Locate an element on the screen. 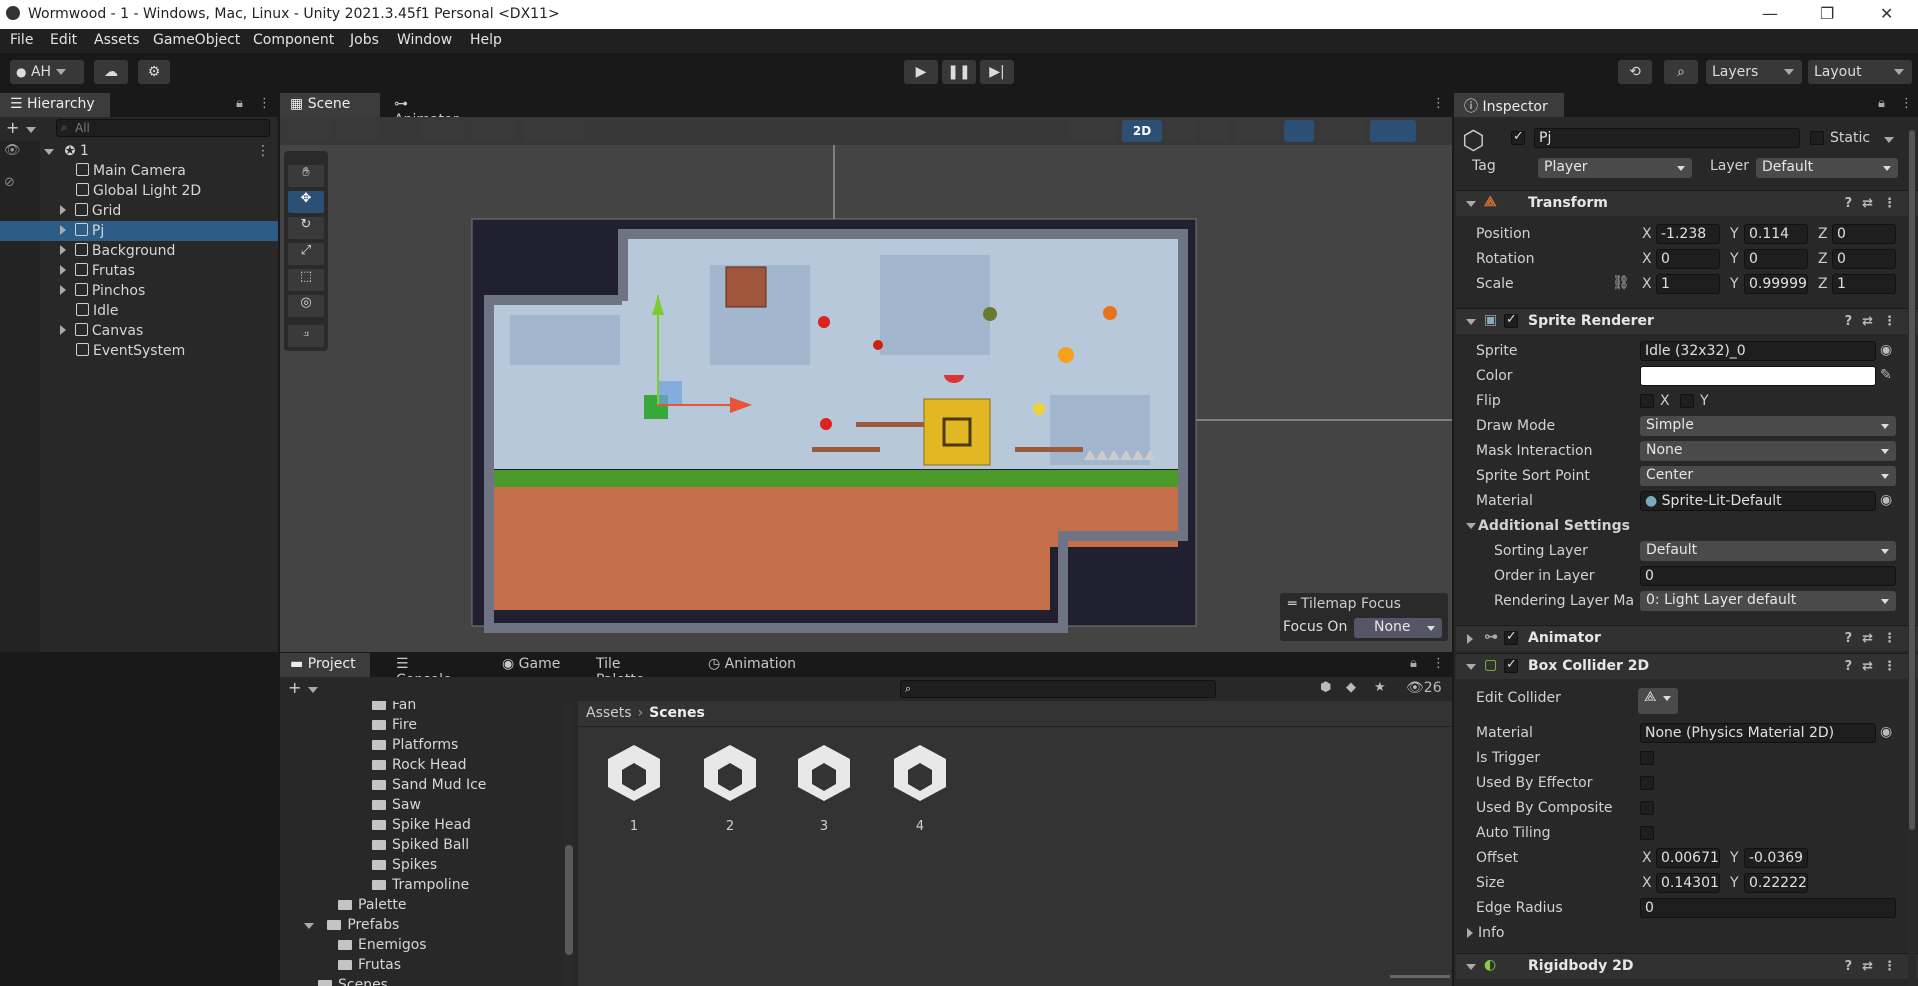 The width and height of the screenshot is (1918, 986). folder-item: Frutas is located at coordinates (369, 965).